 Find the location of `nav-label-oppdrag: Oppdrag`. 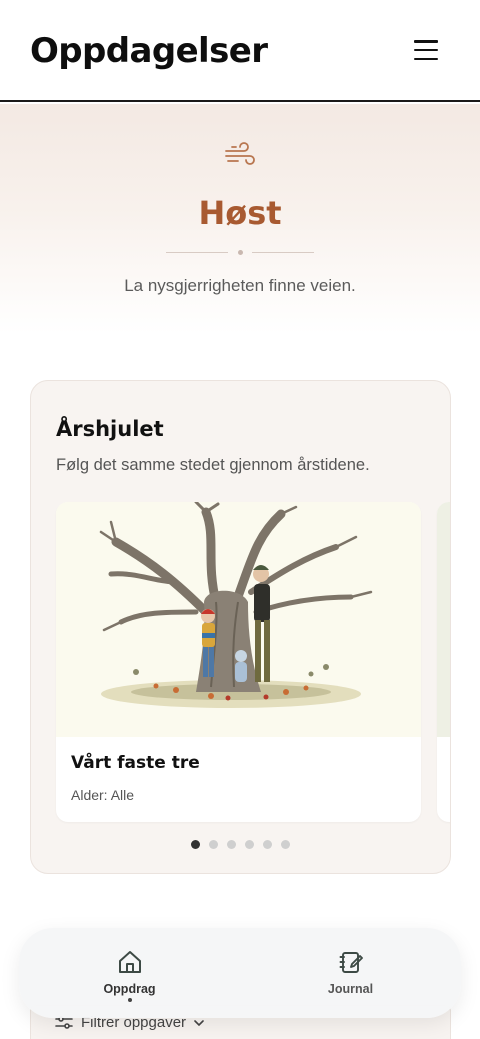

nav-label-oppdrag: Oppdrag is located at coordinates (129, 989).